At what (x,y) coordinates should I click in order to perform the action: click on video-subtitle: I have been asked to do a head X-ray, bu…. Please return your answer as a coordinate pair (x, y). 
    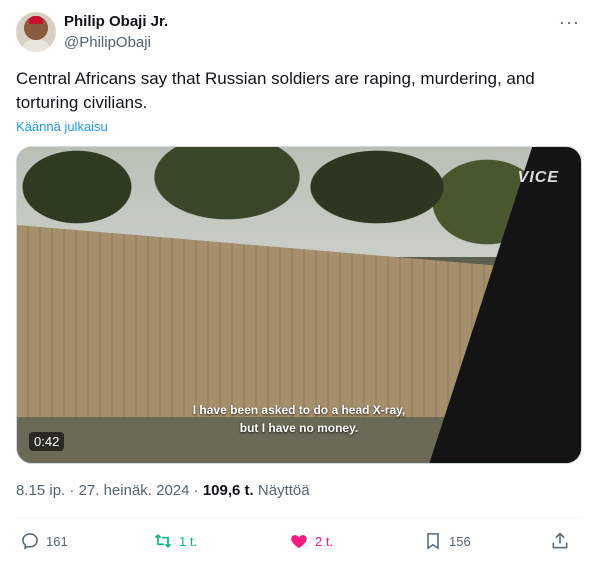
    Looking at the image, I should click on (299, 419).